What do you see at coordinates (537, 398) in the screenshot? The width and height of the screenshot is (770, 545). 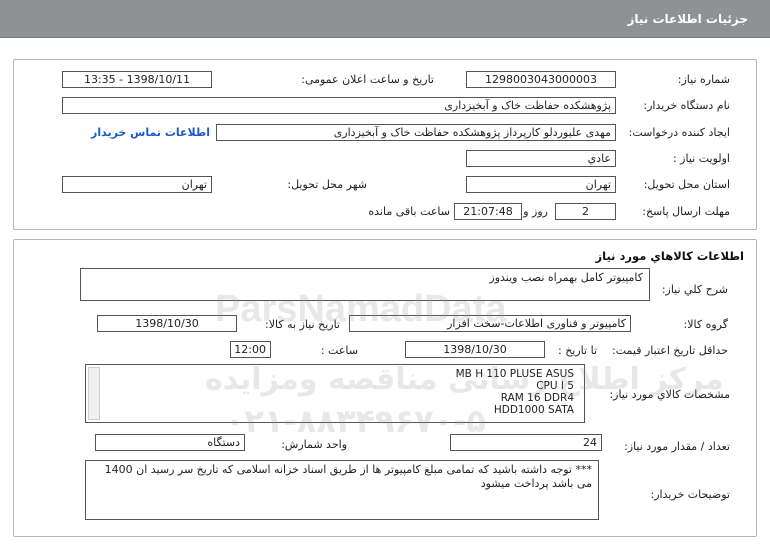 I see `specs-line: RAM 16 DDR4` at bounding box center [537, 398].